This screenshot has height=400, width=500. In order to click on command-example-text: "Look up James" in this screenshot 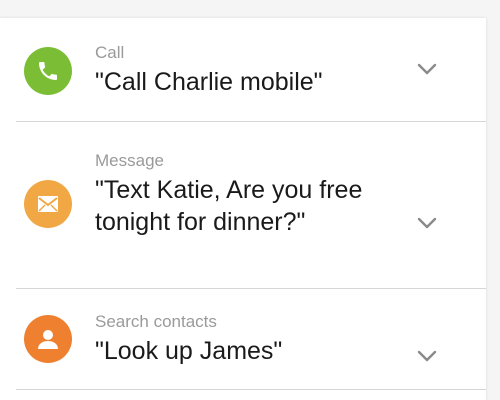, I will do `click(189, 351)`.